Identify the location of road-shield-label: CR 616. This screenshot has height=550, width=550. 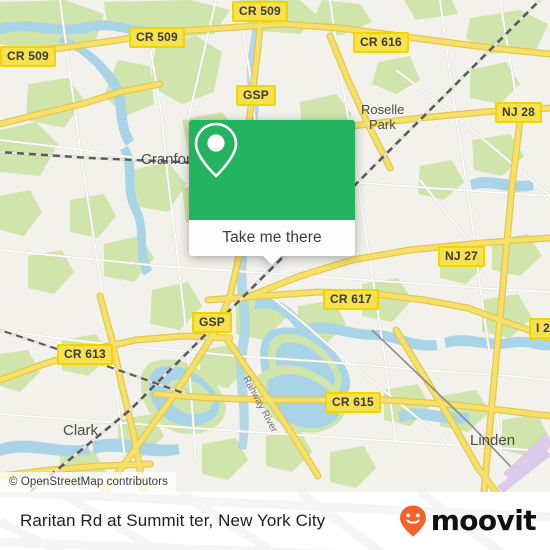
(381, 42).